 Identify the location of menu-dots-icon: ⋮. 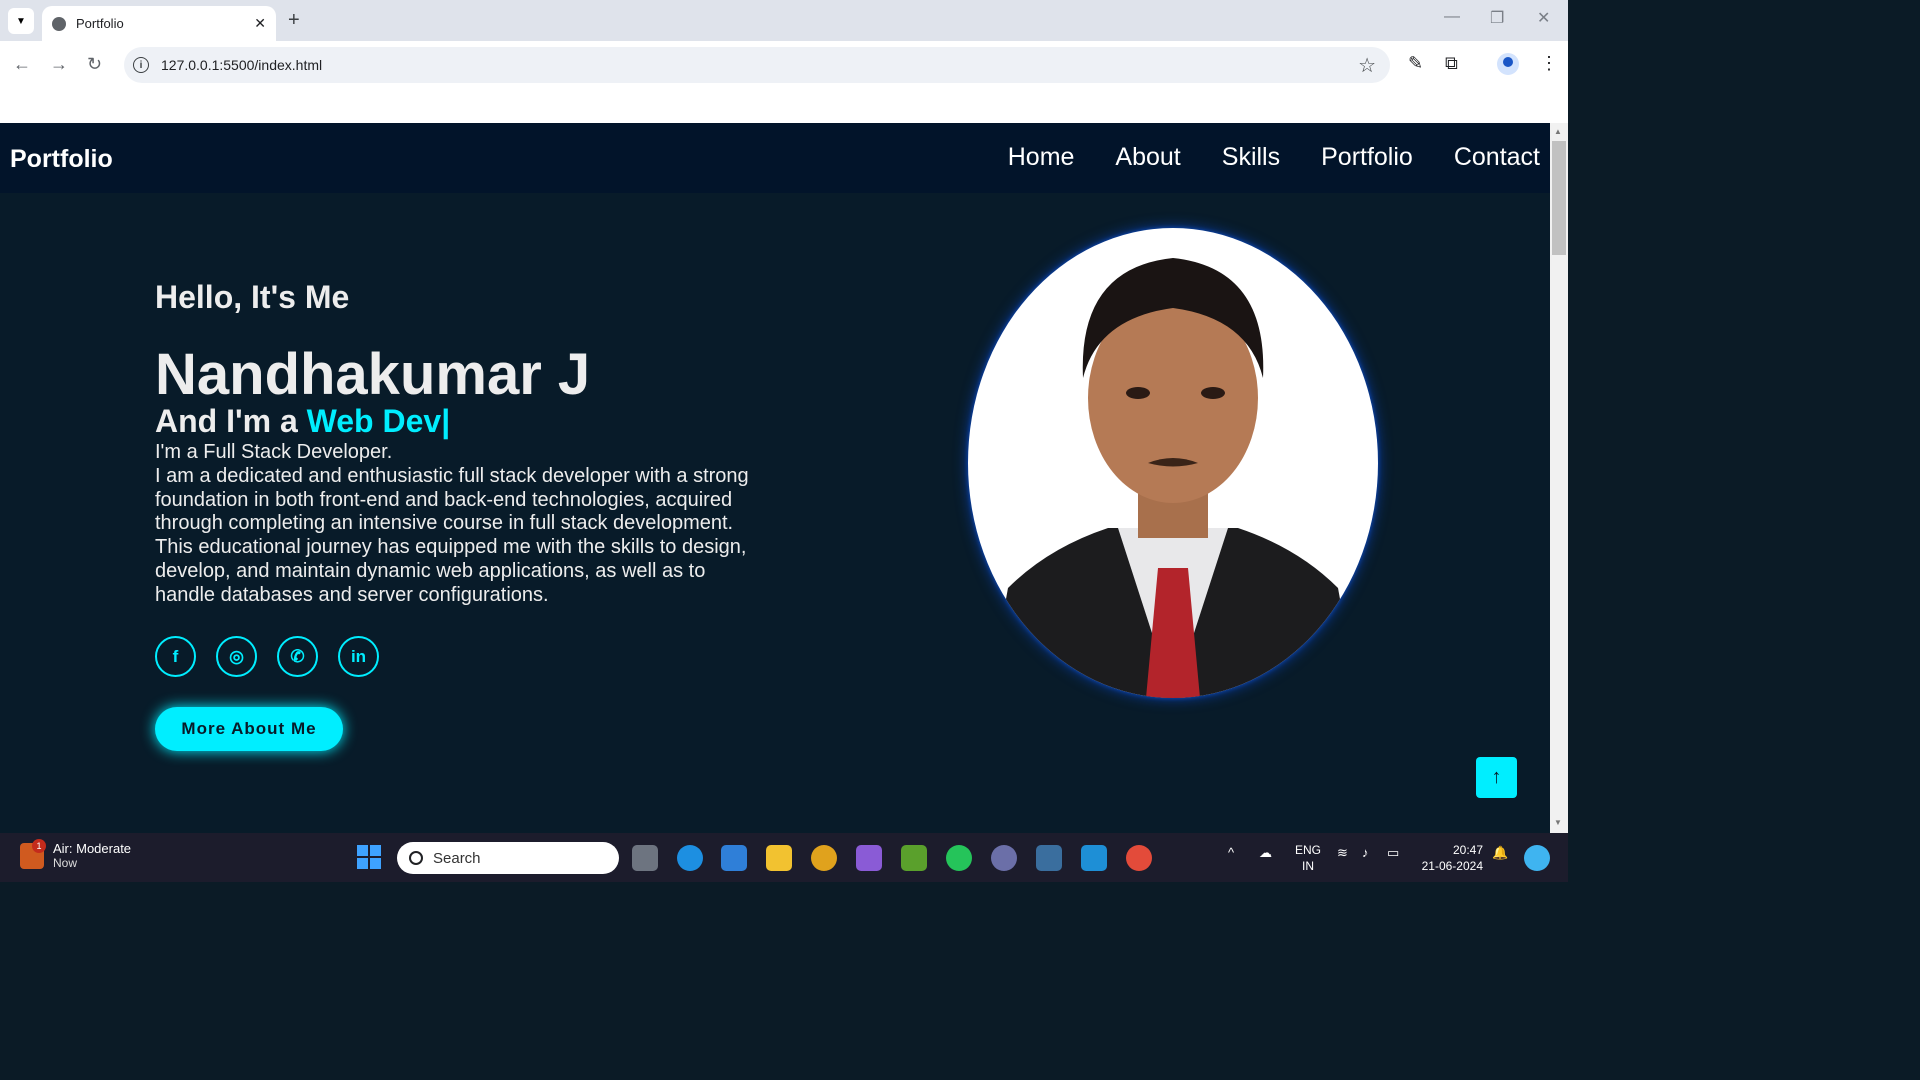
(1549, 63).